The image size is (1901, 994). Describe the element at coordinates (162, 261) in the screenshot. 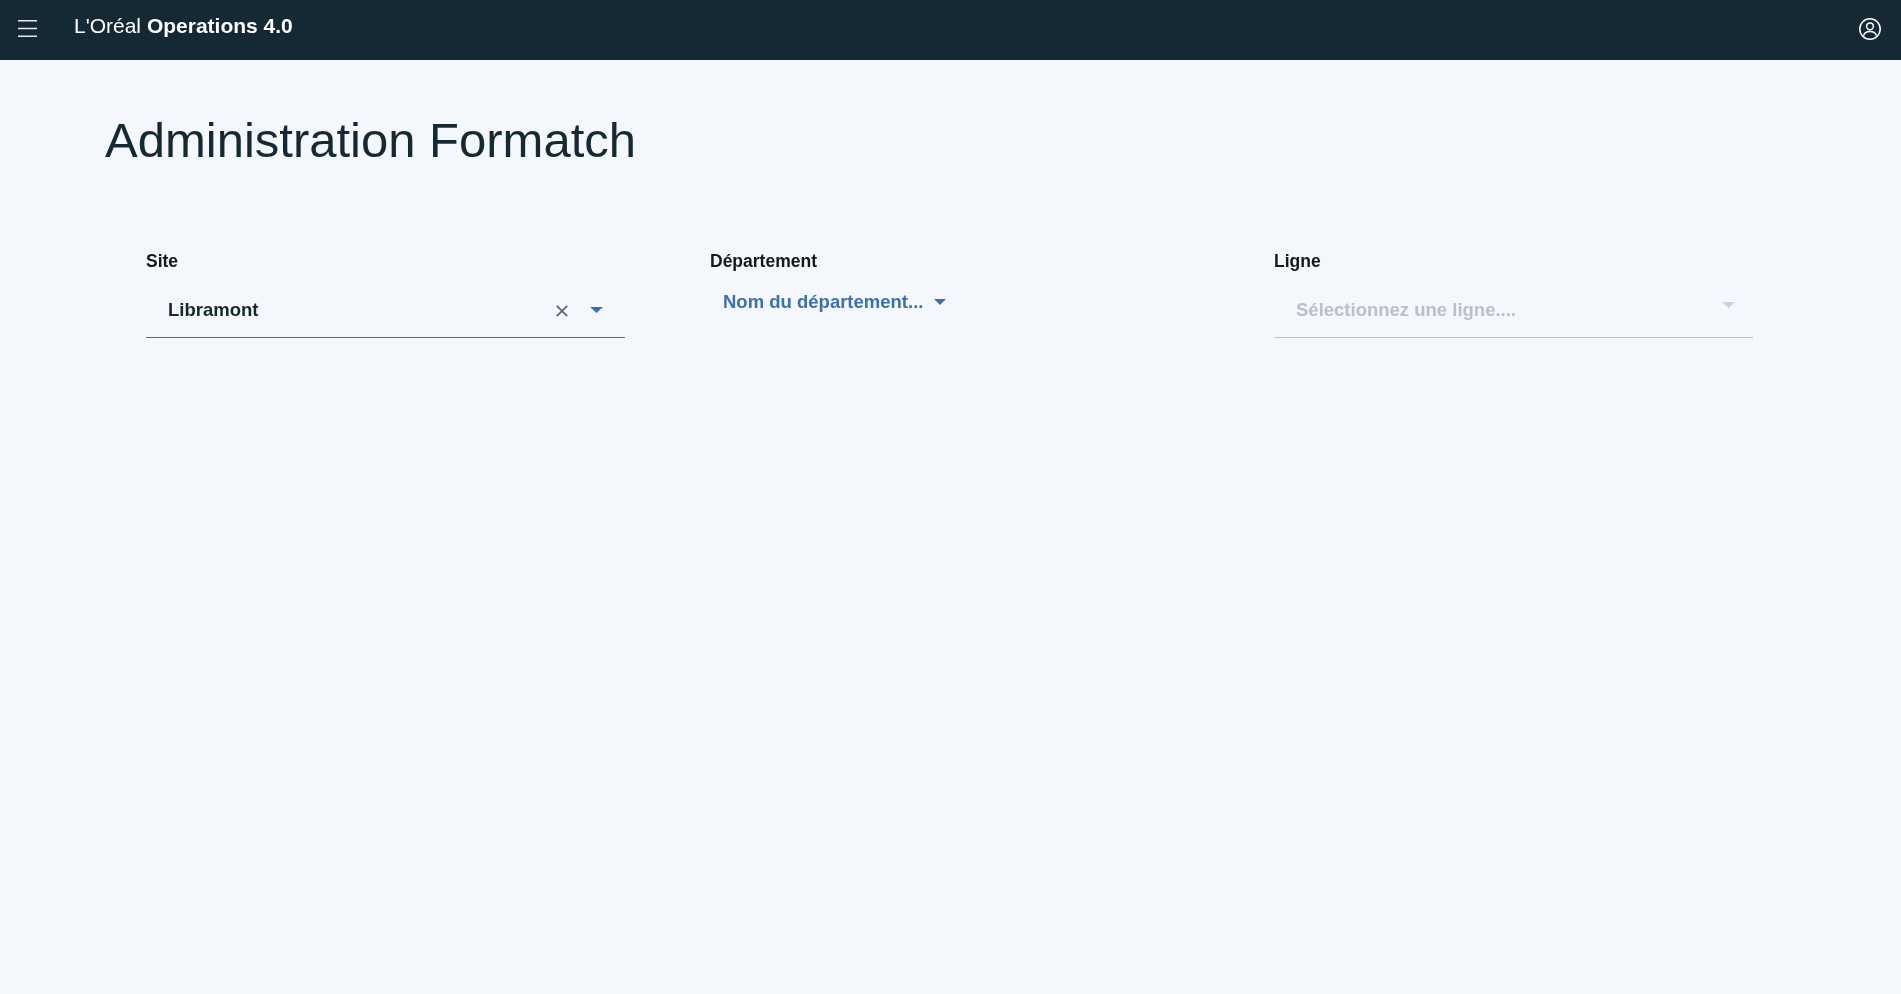

I see `field-label: Site` at that location.